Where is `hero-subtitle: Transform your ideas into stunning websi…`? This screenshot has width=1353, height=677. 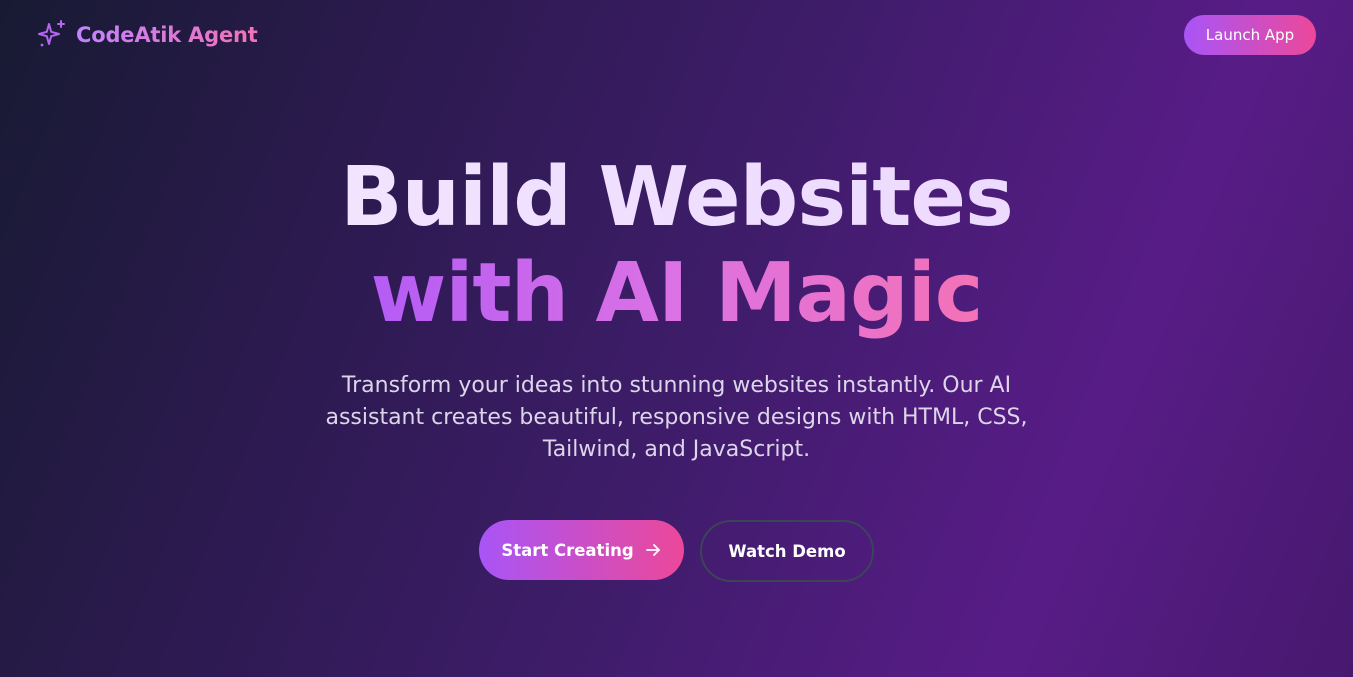 hero-subtitle: Transform your ideas into stunning websi… is located at coordinates (676, 417).